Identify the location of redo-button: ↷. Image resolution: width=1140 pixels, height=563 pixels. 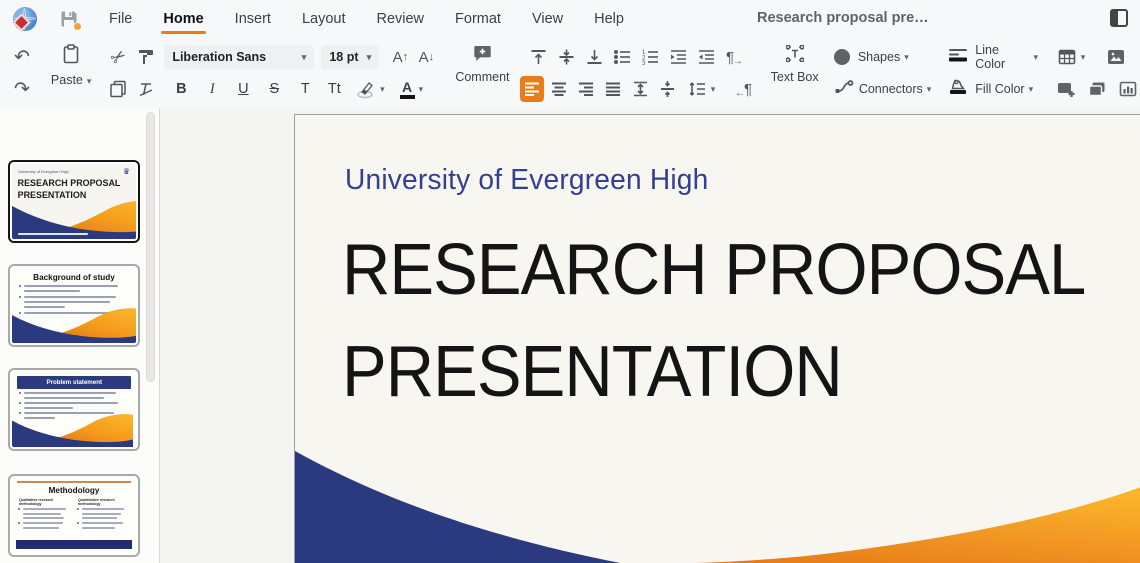
(22, 89).